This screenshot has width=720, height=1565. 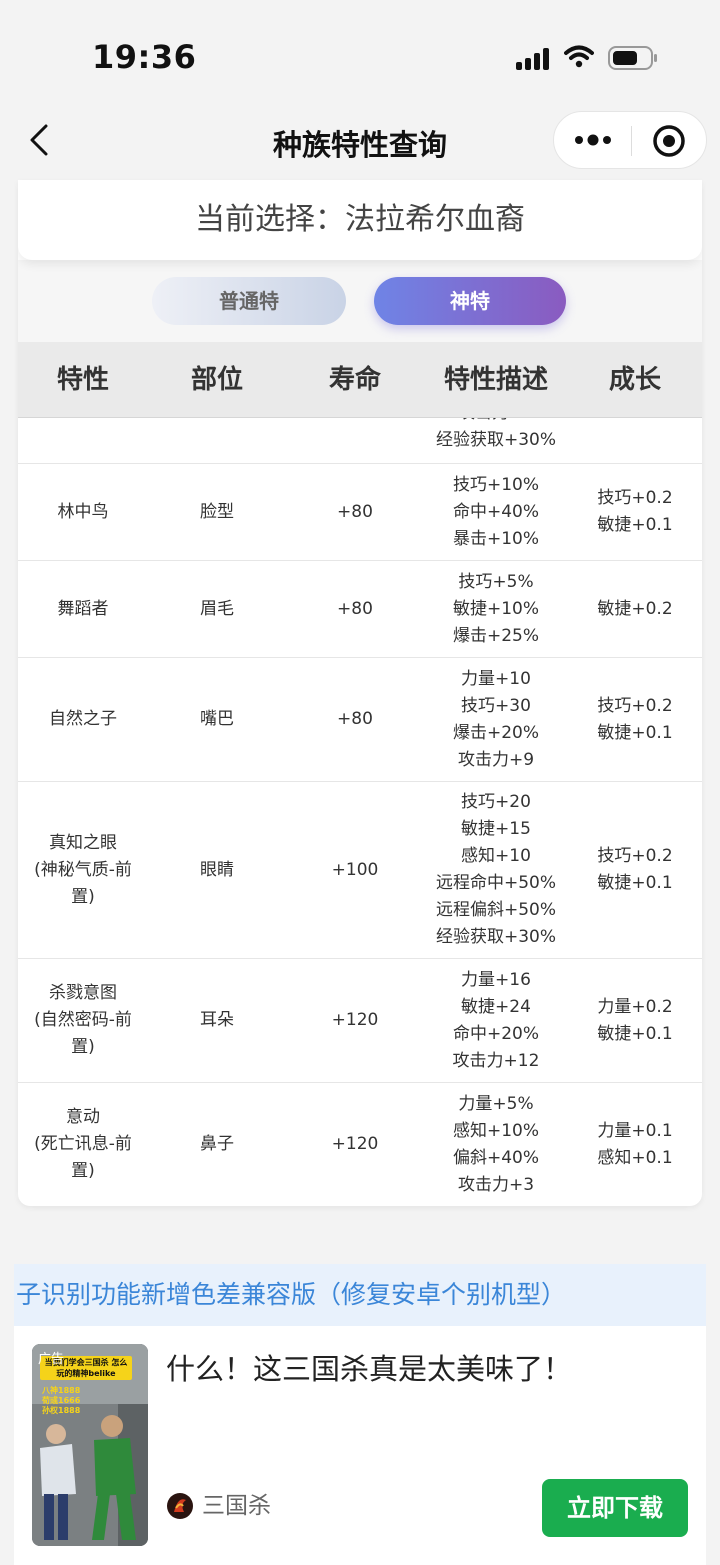 What do you see at coordinates (669, 141) in the screenshot?
I see `close-target-icon` at bounding box center [669, 141].